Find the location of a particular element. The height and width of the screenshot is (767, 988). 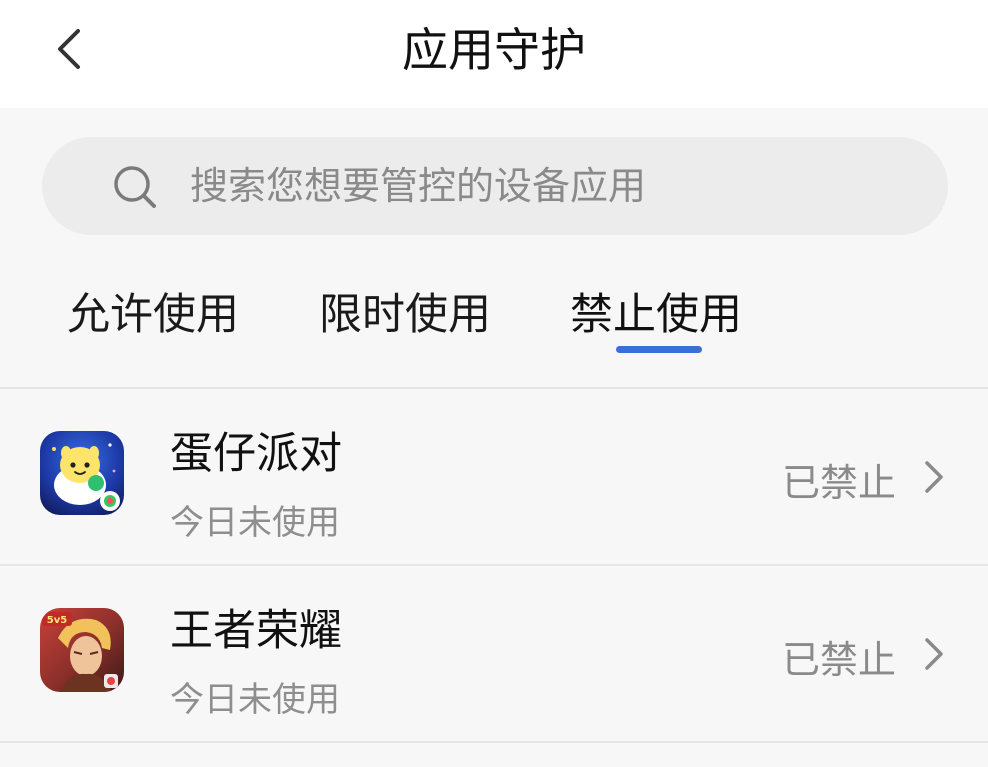

eggy-party-app-icon is located at coordinates (82, 473).